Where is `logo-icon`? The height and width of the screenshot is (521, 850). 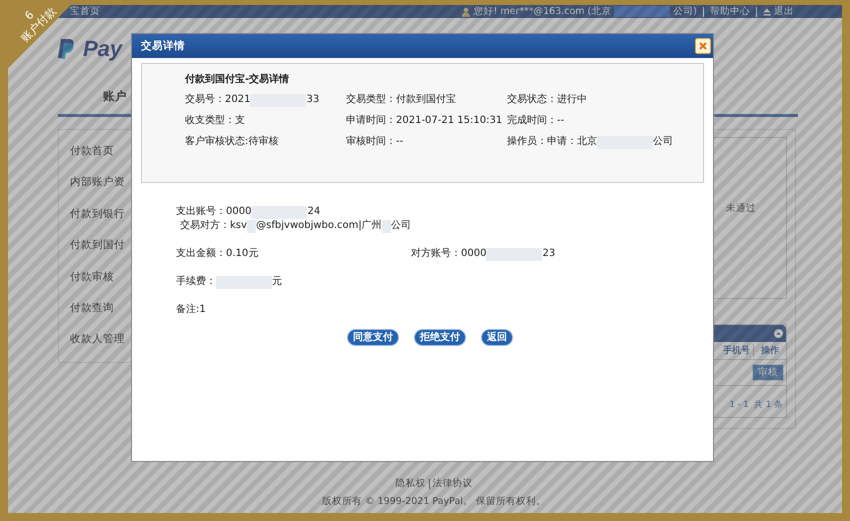
logo-icon is located at coordinates (66, 48).